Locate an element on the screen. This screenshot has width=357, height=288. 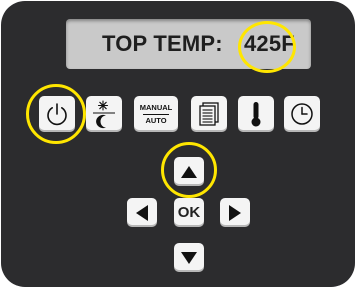
thermometer-icon is located at coordinates (256, 114).